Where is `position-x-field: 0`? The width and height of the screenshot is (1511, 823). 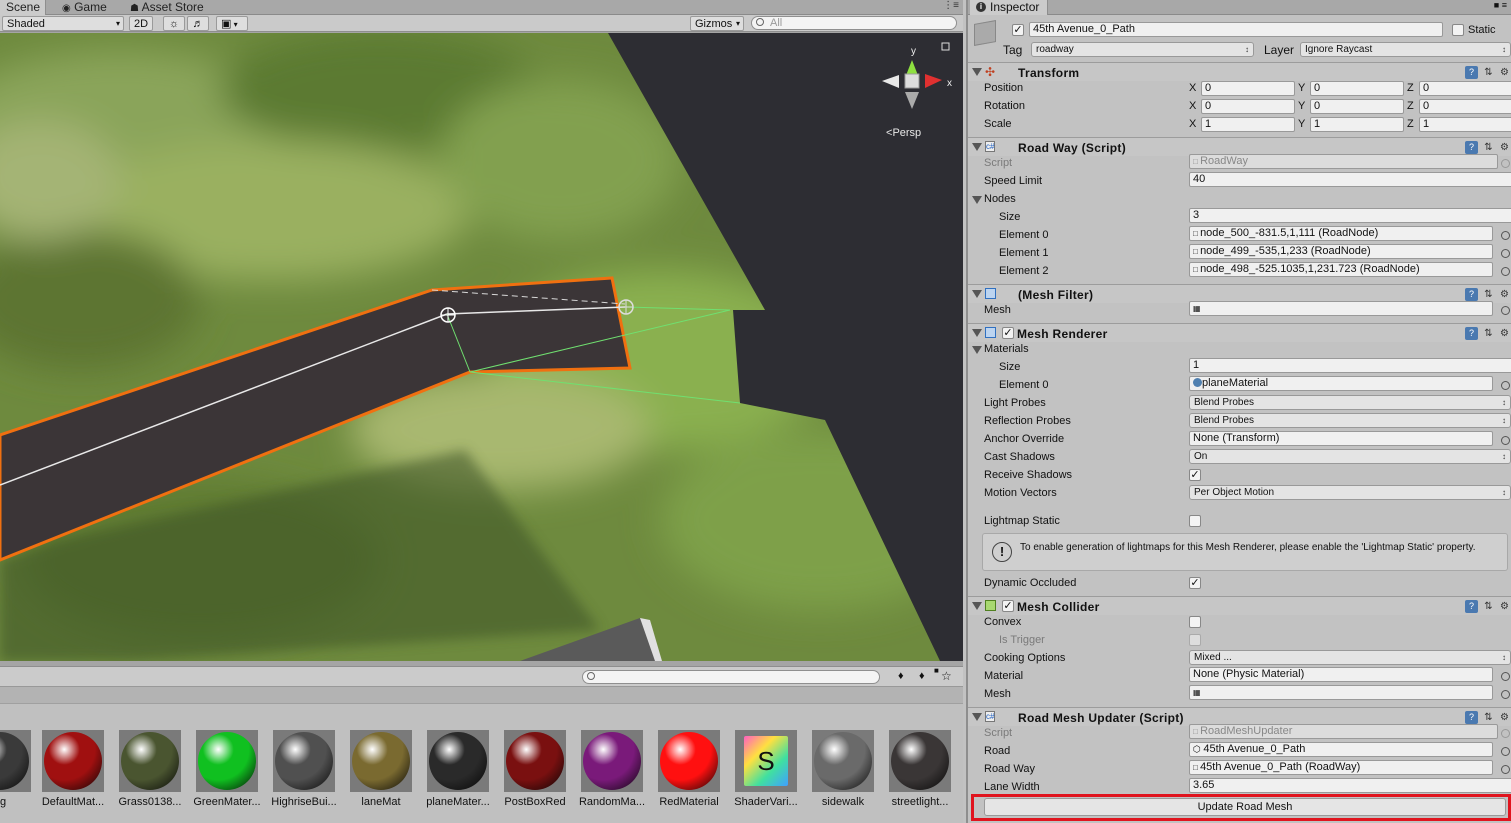
position-x-field: 0 is located at coordinates (1248, 88).